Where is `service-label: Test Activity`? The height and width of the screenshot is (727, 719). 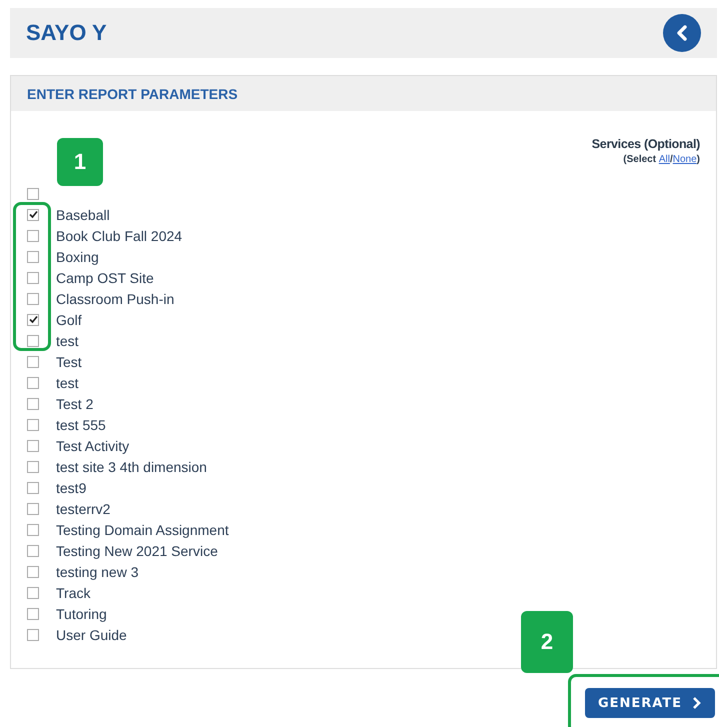 service-label: Test Activity is located at coordinates (93, 446).